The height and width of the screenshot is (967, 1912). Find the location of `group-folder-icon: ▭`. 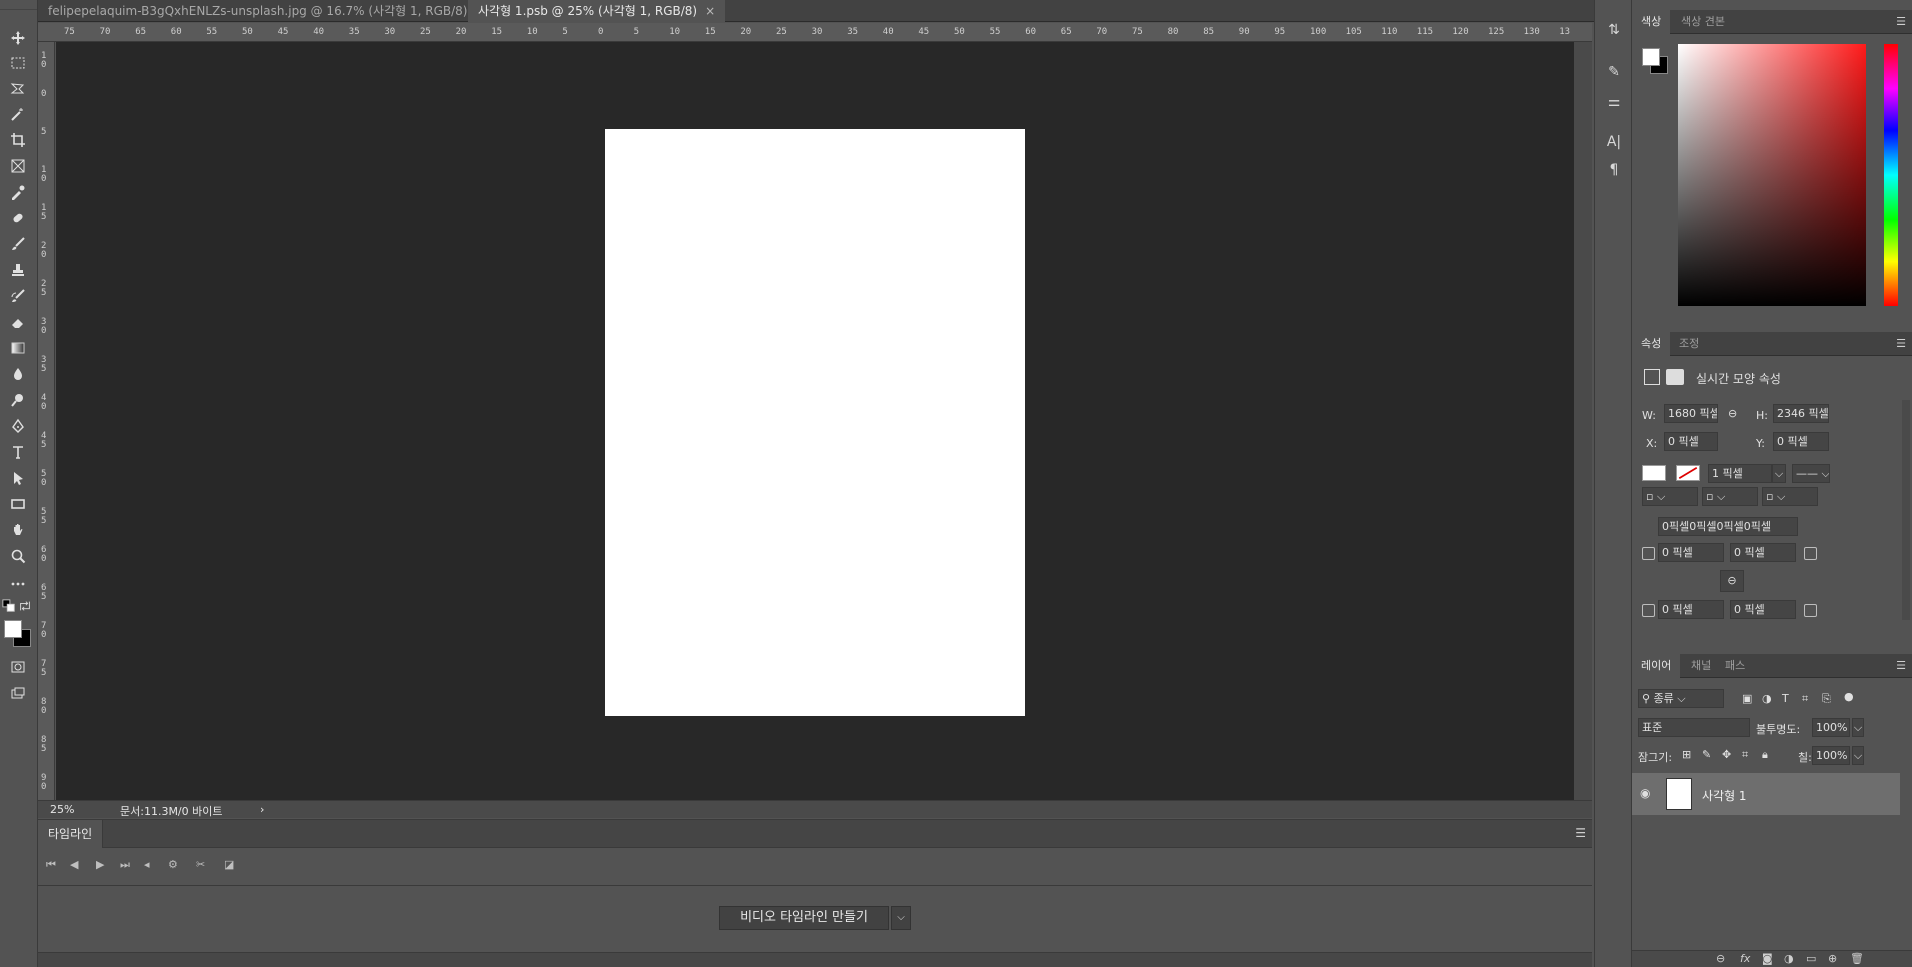

group-folder-icon: ▭ is located at coordinates (1811, 958).